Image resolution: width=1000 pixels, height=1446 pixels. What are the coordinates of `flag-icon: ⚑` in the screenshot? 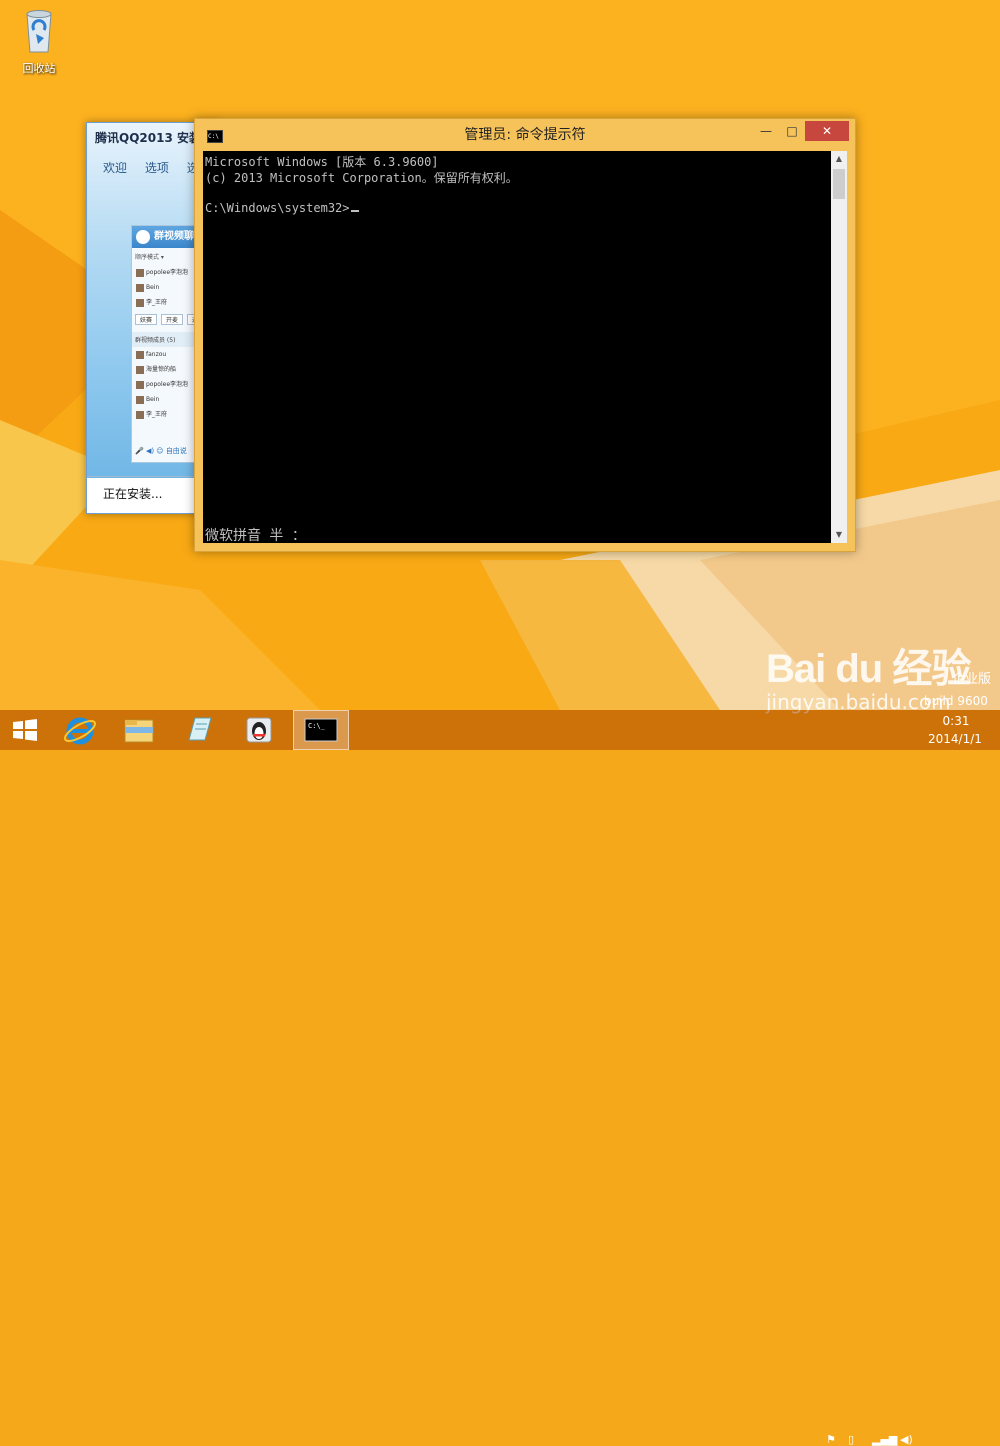 It's located at (831, 1439).